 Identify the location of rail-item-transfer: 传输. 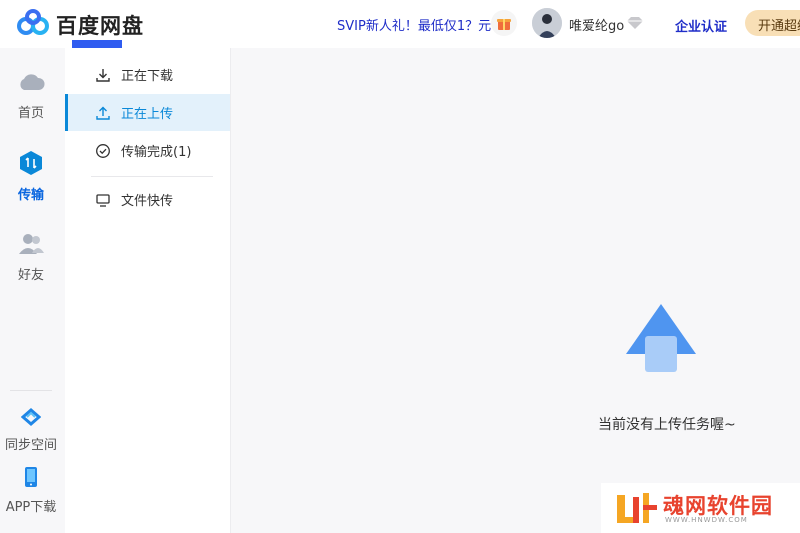
(31, 176).